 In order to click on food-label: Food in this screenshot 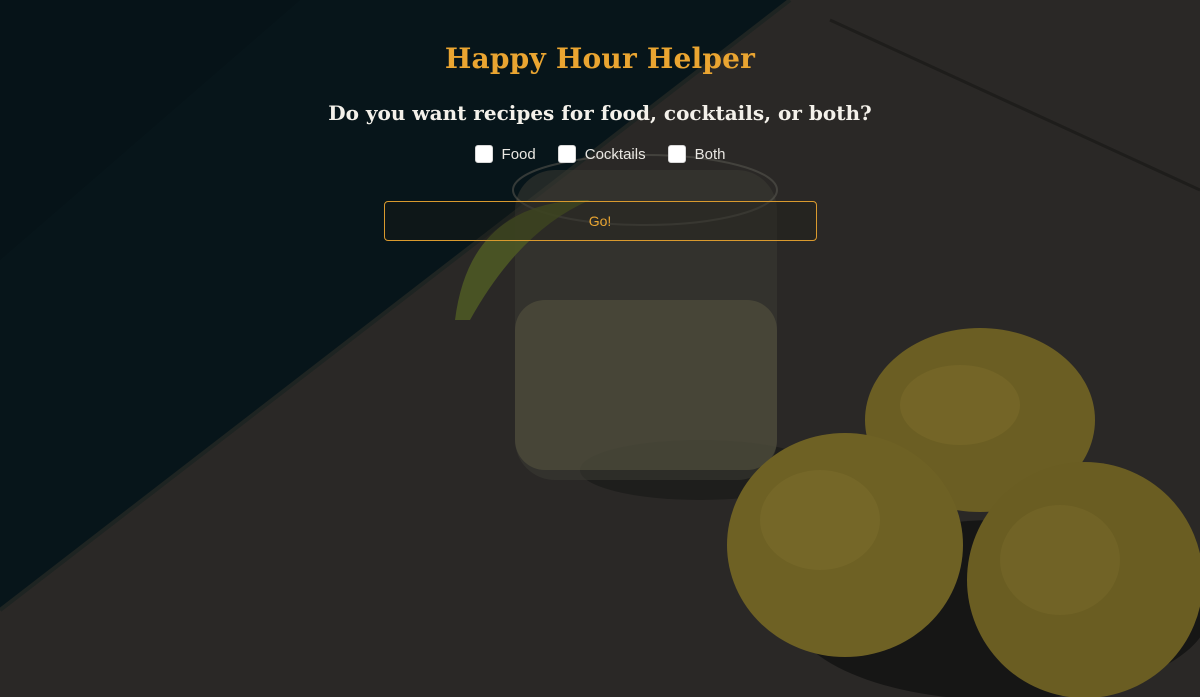, I will do `click(518, 154)`.